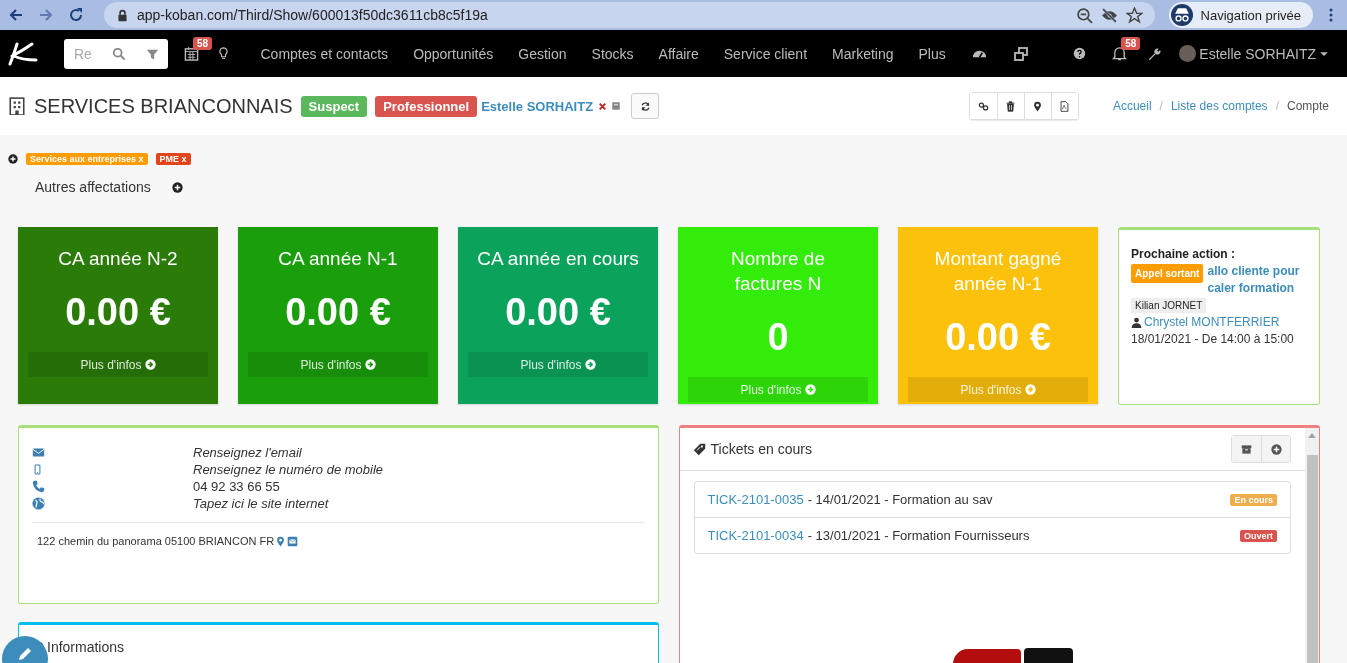 The width and height of the screenshot is (1347, 663). What do you see at coordinates (765, 53) in the screenshot?
I see `nav-item: Service client` at bounding box center [765, 53].